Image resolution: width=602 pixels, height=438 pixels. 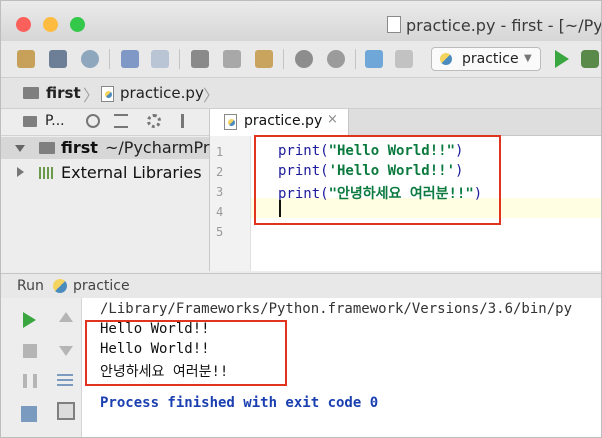 I want to click on console-exit-message: Process finished with exit code 0, so click(x=239, y=403).